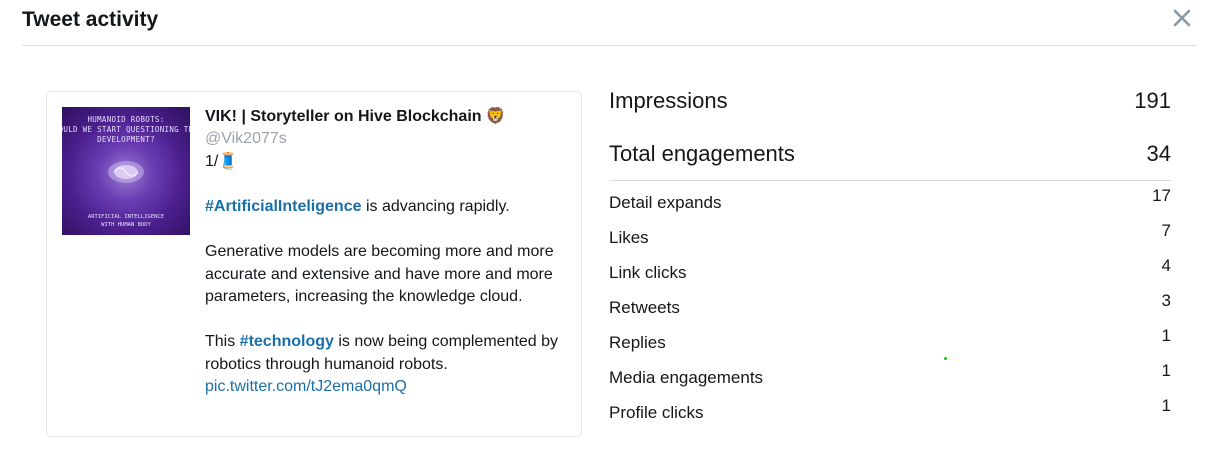 This screenshot has height=450, width=1206. Describe the element at coordinates (890, 235) in the screenshot. I see `metric-row: Likes 7` at that location.